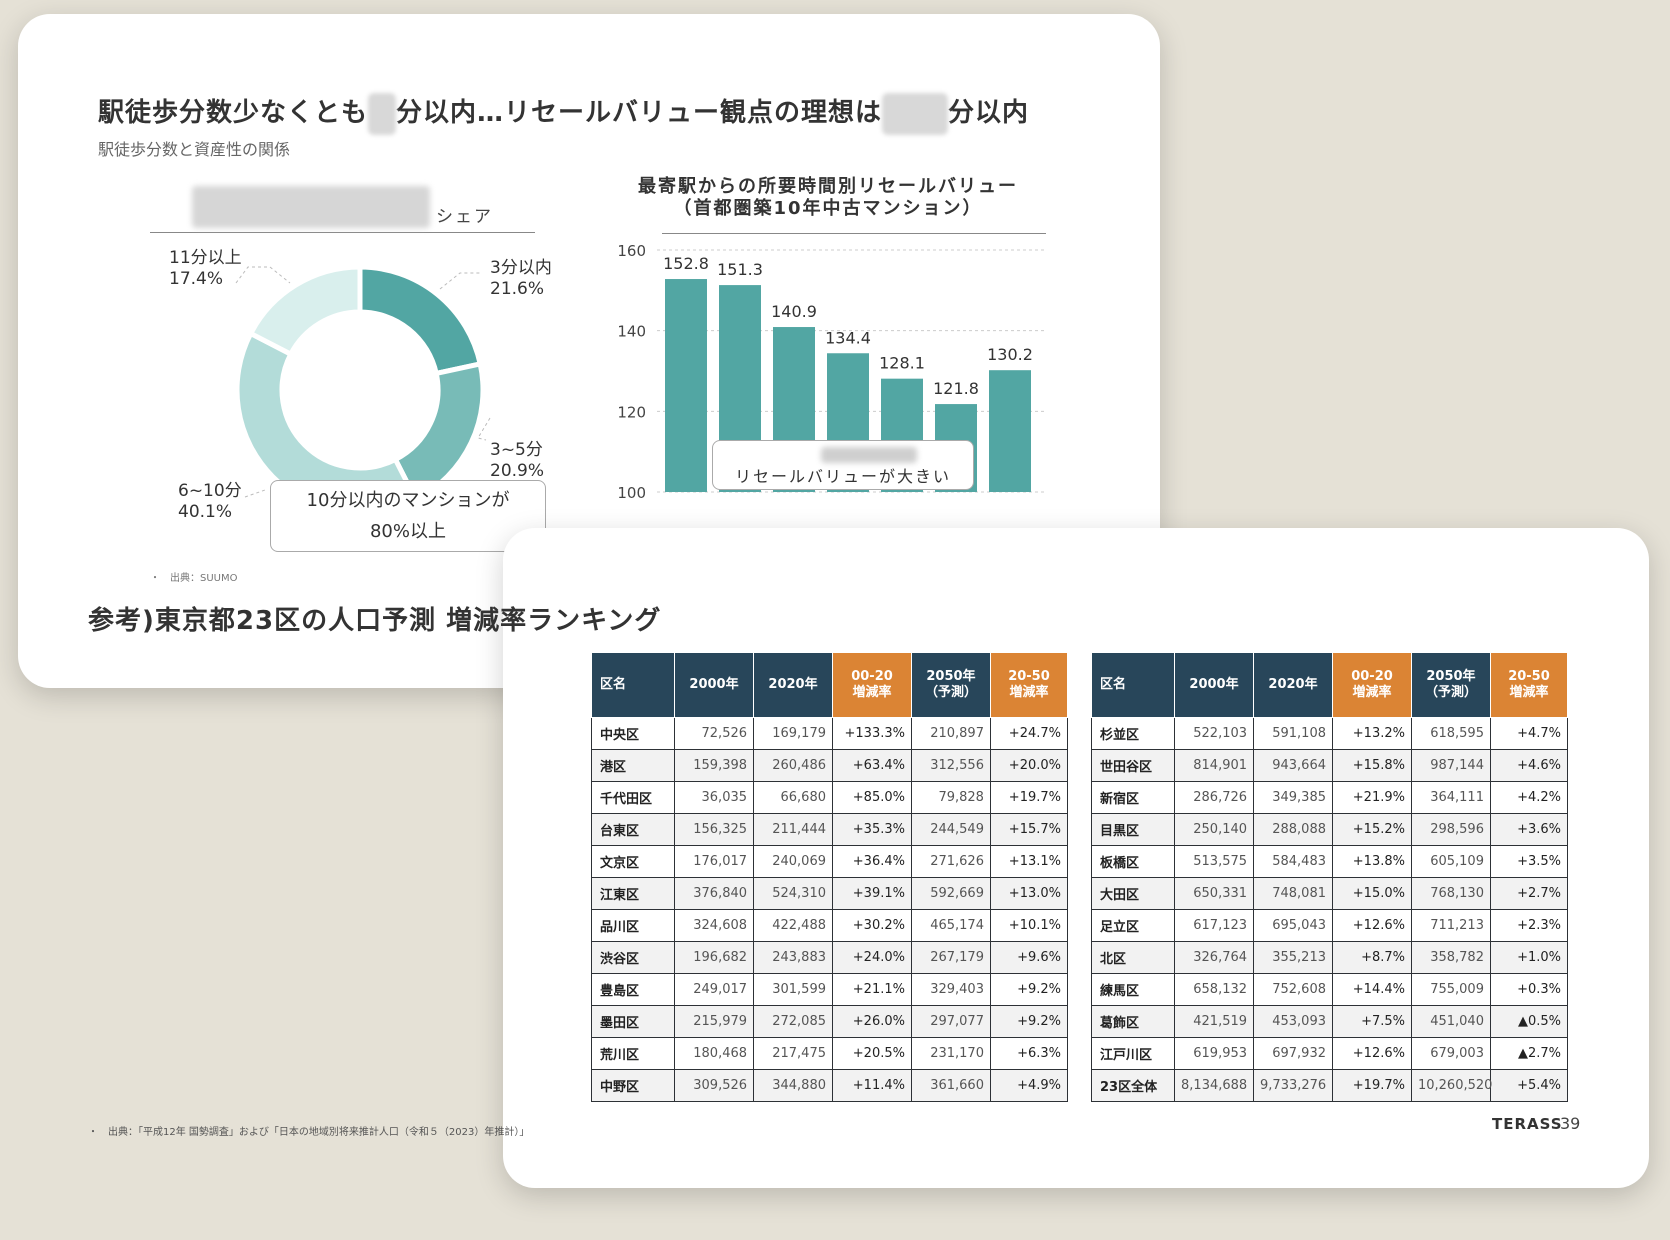 The image size is (1670, 1240). Describe the element at coordinates (793, 893) in the screenshot. I see `table-cell: 524,310` at that location.